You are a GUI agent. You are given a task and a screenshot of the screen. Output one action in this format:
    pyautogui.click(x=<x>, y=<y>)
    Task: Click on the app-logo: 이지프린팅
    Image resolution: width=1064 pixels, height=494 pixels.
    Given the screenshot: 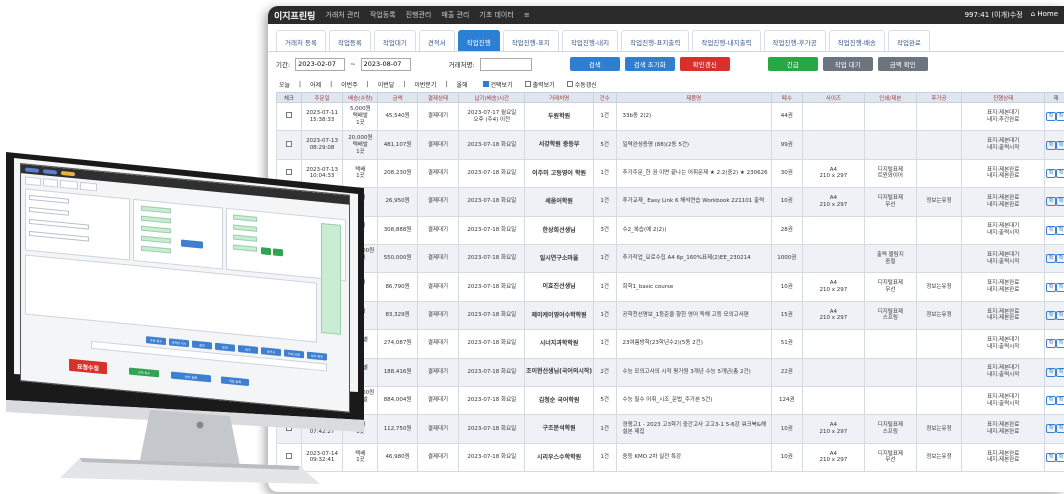 What is the action you would take?
    pyautogui.click(x=294, y=15)
    